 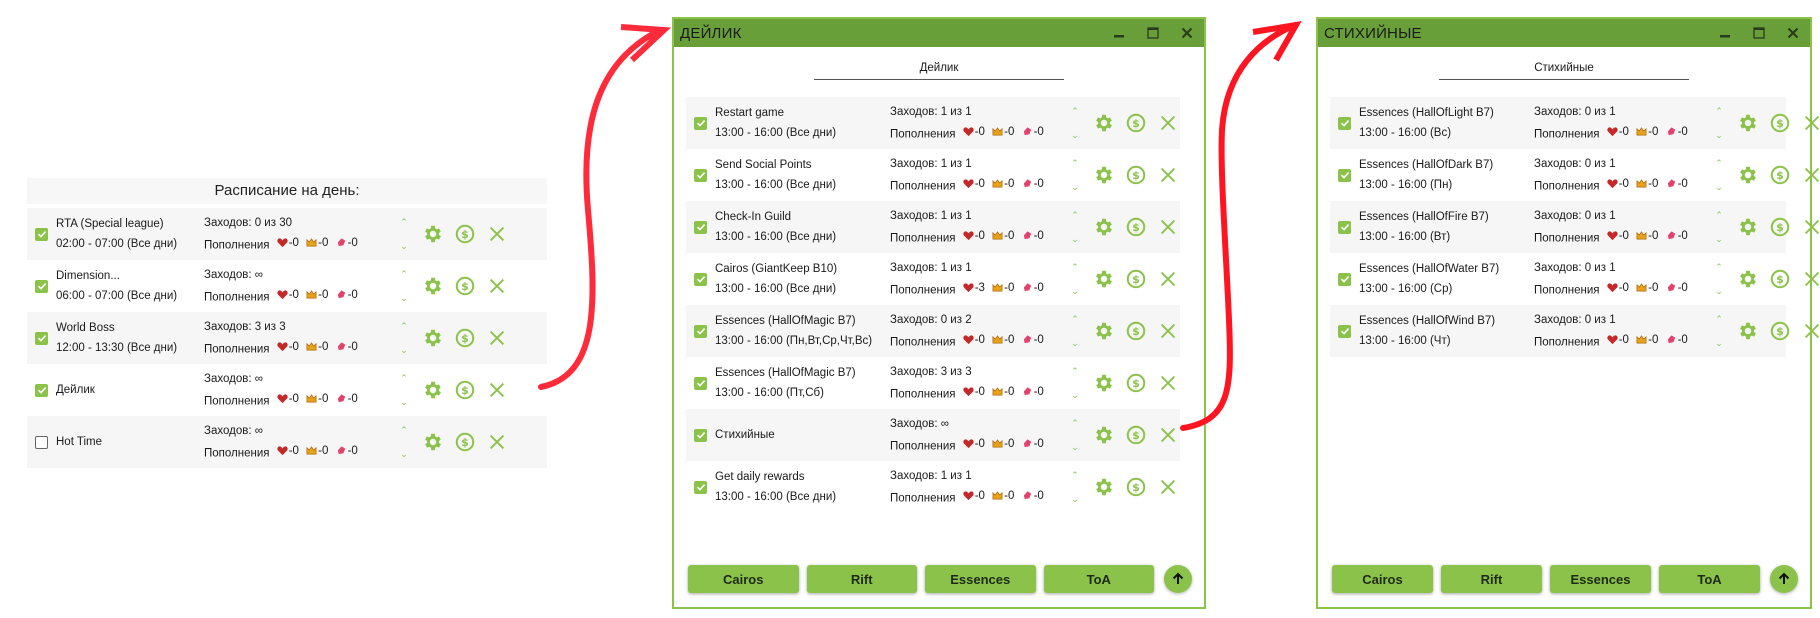 I want to click on window-titlebar: СТИХИЙНЫЕ, so click(x=1564, y=33).